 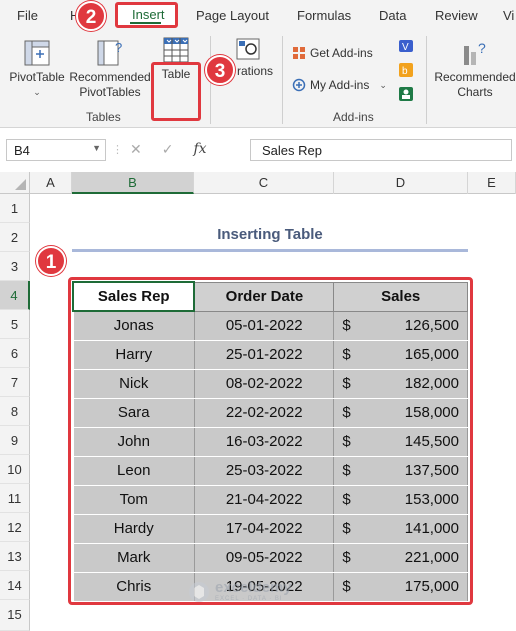 What do you see at coordinates (475, 92) in the screenshot?
I see `recommended-charts-label-2: Charts` at bounding box center [475, 92].